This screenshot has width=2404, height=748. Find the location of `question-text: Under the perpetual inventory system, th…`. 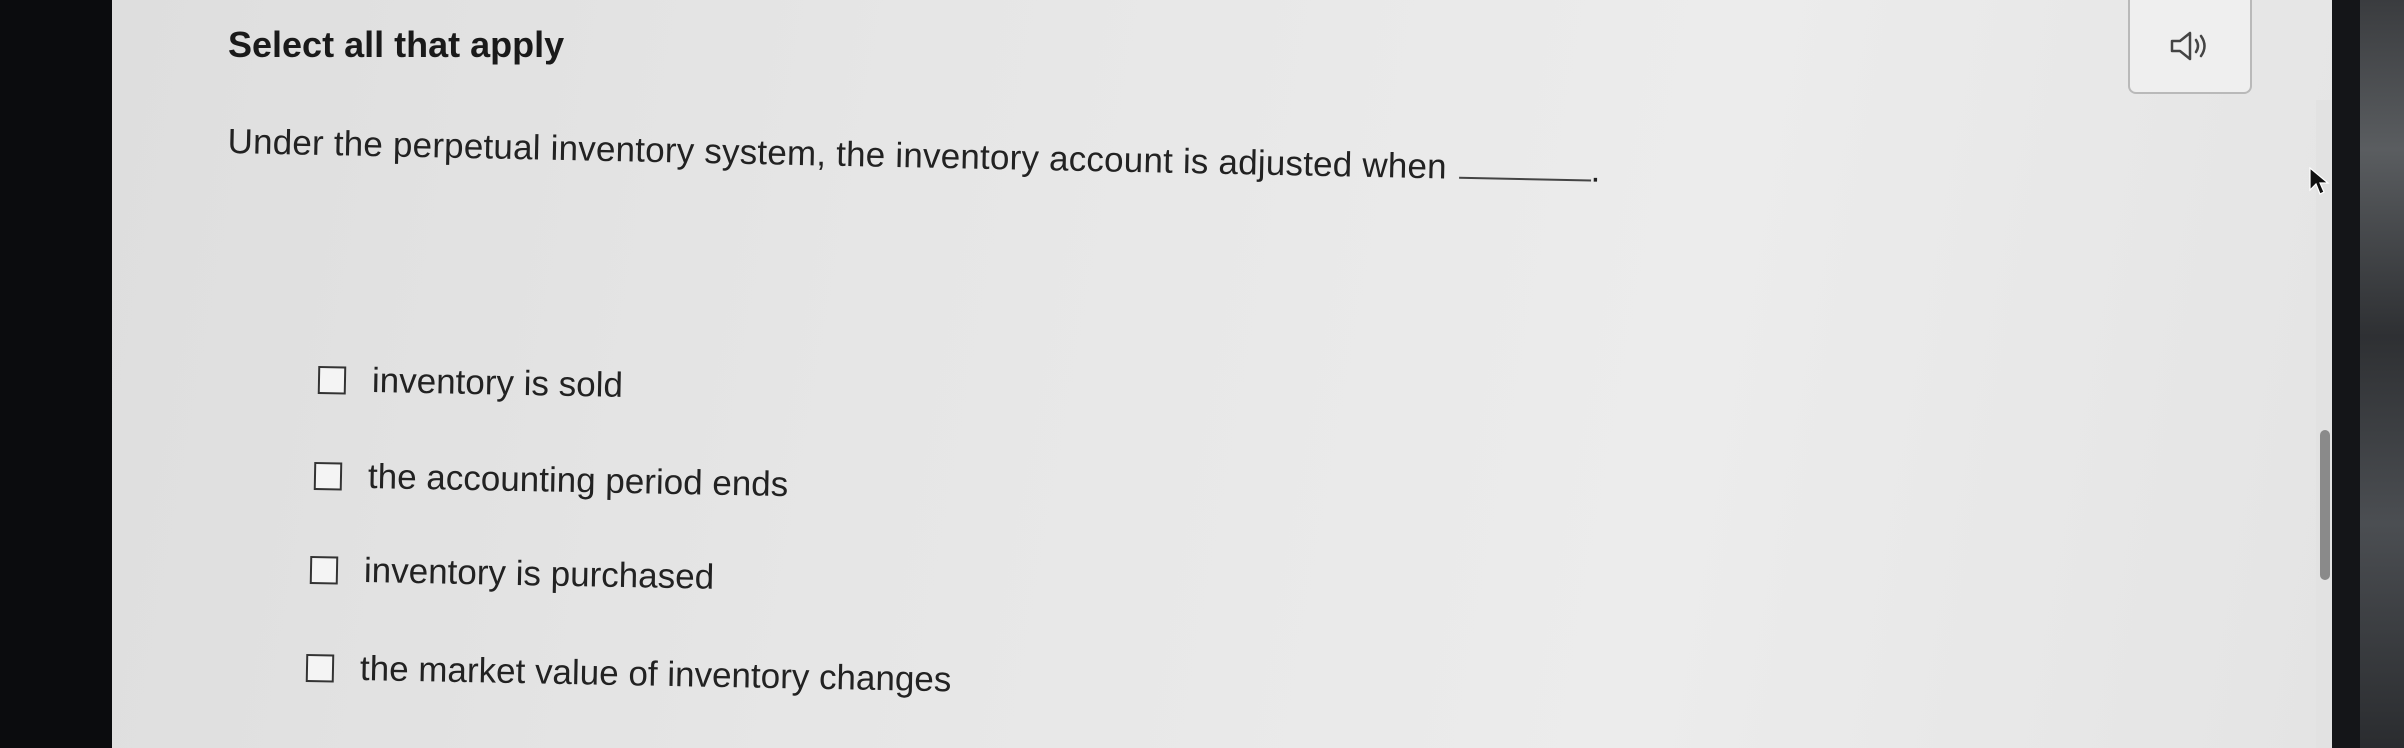

question-text: Under the perpetual inventory system, th… is located at coordinates (914, 156).